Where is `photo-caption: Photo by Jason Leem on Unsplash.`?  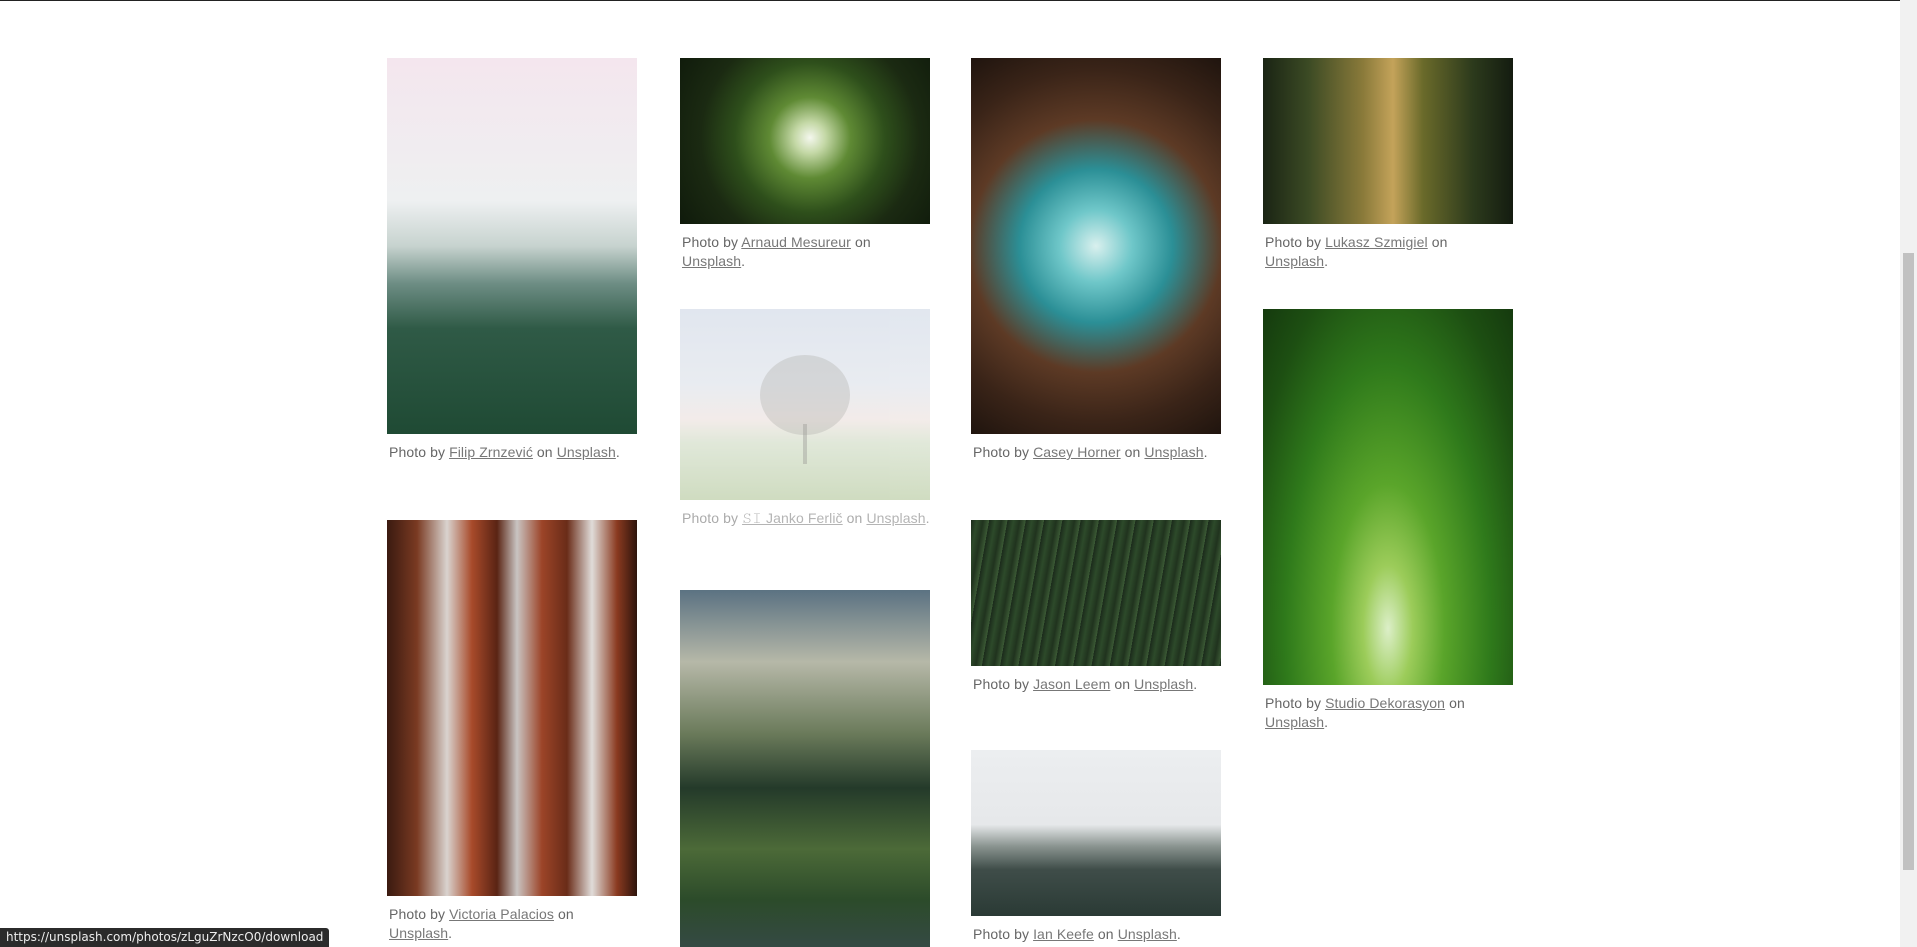 photo-caption: Photo by Jason Leem on Unsplash. is located at coordinates (1085, 684).